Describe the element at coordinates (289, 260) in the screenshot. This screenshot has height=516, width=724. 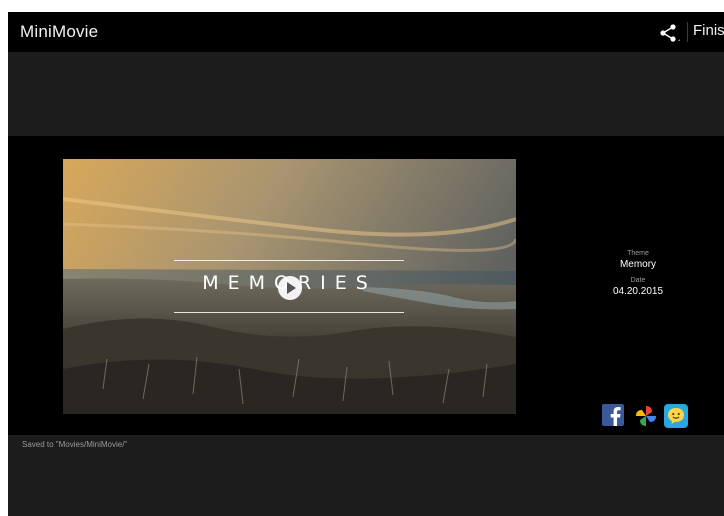
I see `title-rule-top` at that location.